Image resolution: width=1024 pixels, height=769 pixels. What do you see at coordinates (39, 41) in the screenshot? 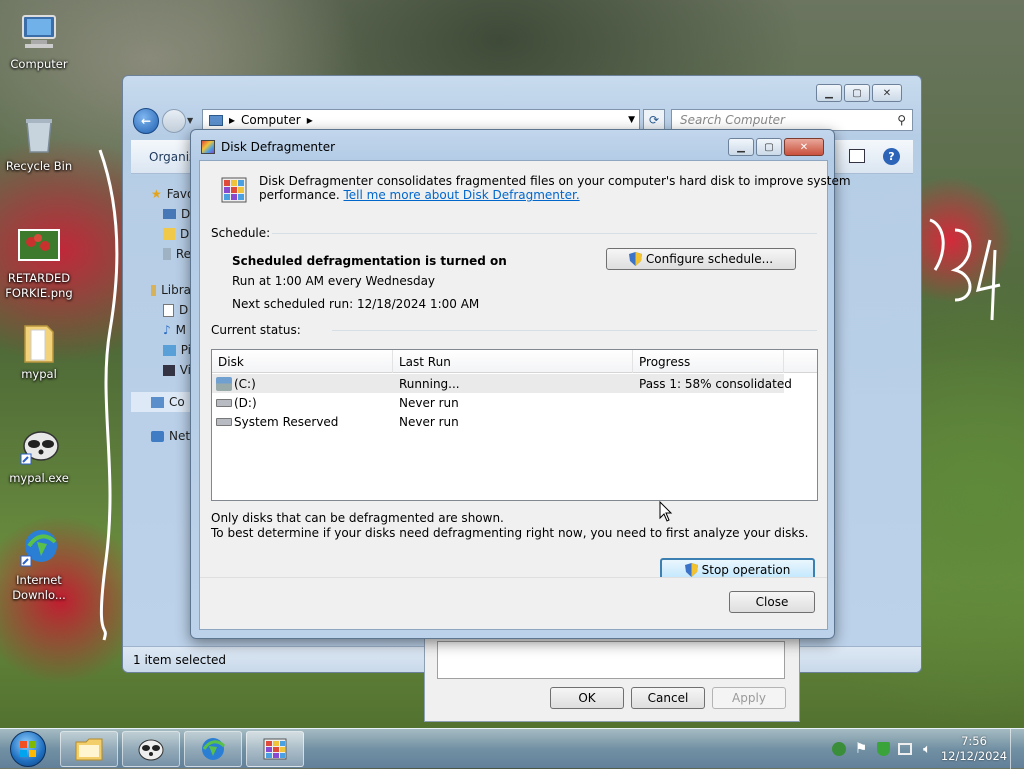
I see `desktop-icon-computer: Computer` at bounding box center [39, 41].